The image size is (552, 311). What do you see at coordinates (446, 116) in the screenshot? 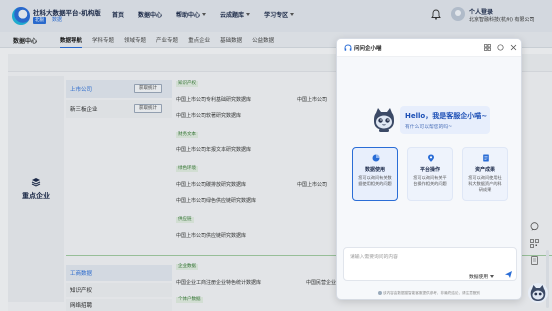
I see `greeting-title: Hello，我是客服企小喵~` at bounding box center [446, 116].